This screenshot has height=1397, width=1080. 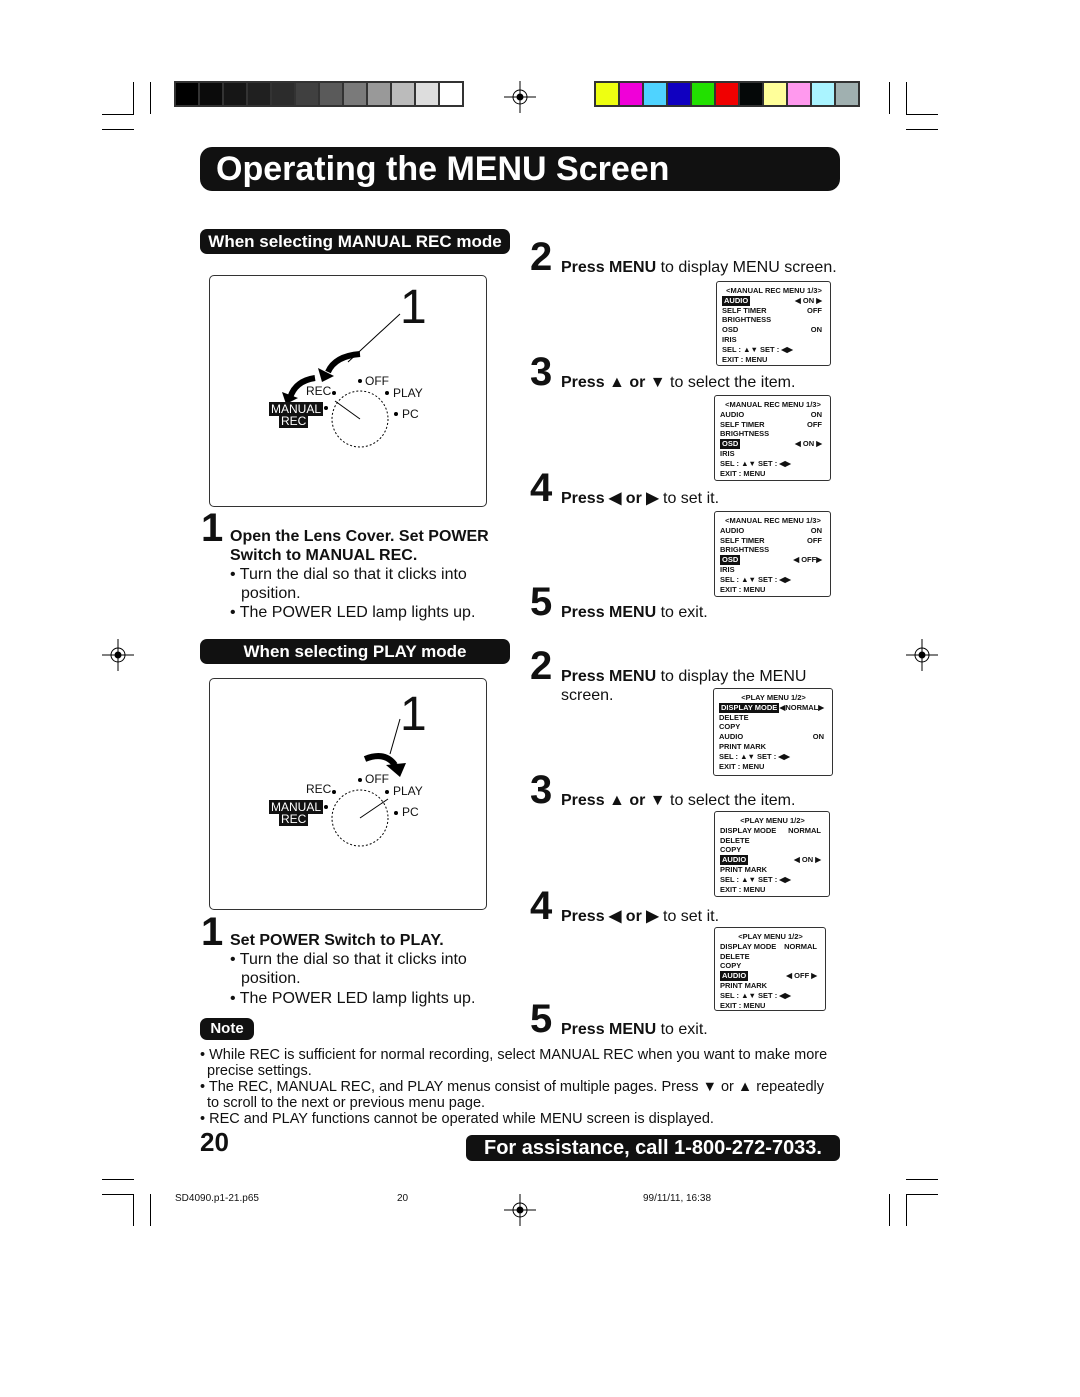 What do you see at coordinates (227, 1029) in the screenshot?
I see `note-badge: Note` at bounding box center [227, 1029].